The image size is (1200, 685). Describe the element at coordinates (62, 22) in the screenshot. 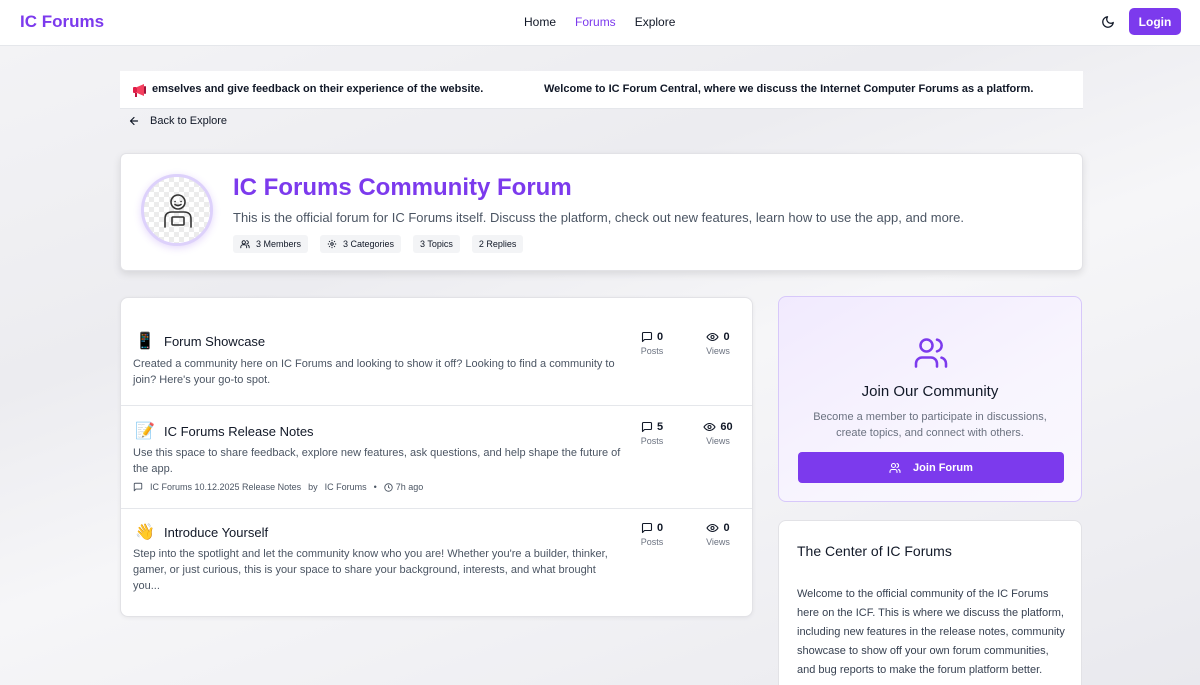

I see `brand-logo: IC Forums` at that location.